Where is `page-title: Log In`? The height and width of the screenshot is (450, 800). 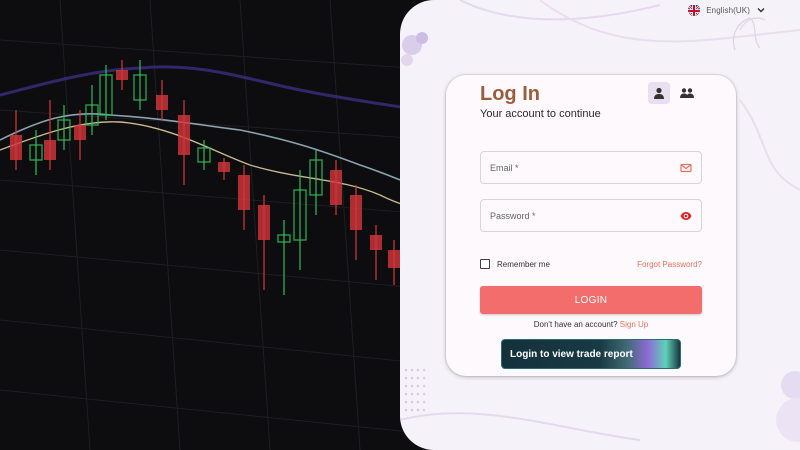
page-title: Log In is located at coordinates (510, 94).